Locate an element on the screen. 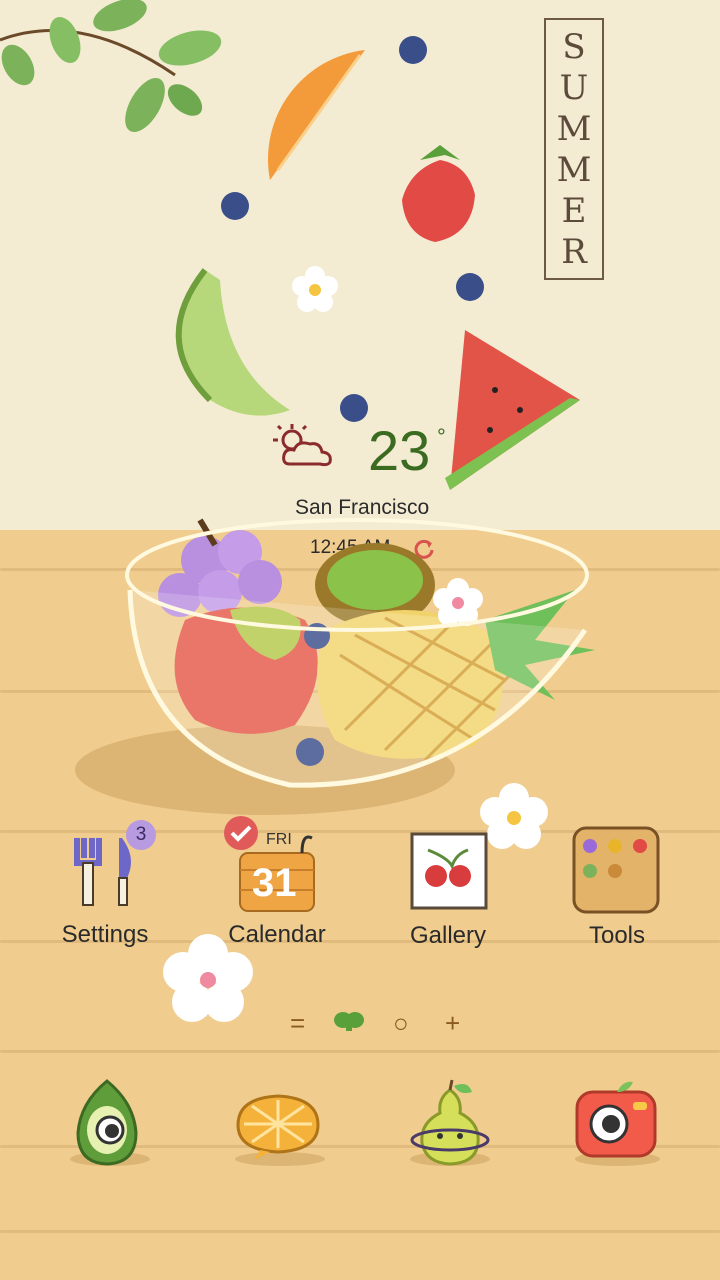 Image resolution: width=720 pixels, height=1280 pixels. app-label: Tools is located at coordinates (617, 935).